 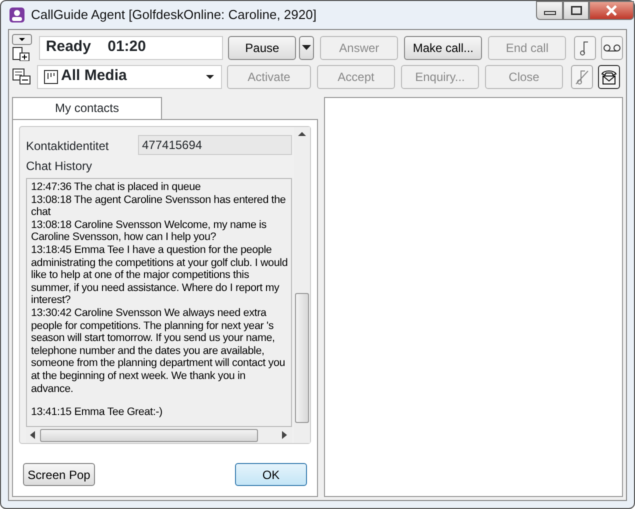 I want to click on media-text: All Media, so click(x=94, y=76).